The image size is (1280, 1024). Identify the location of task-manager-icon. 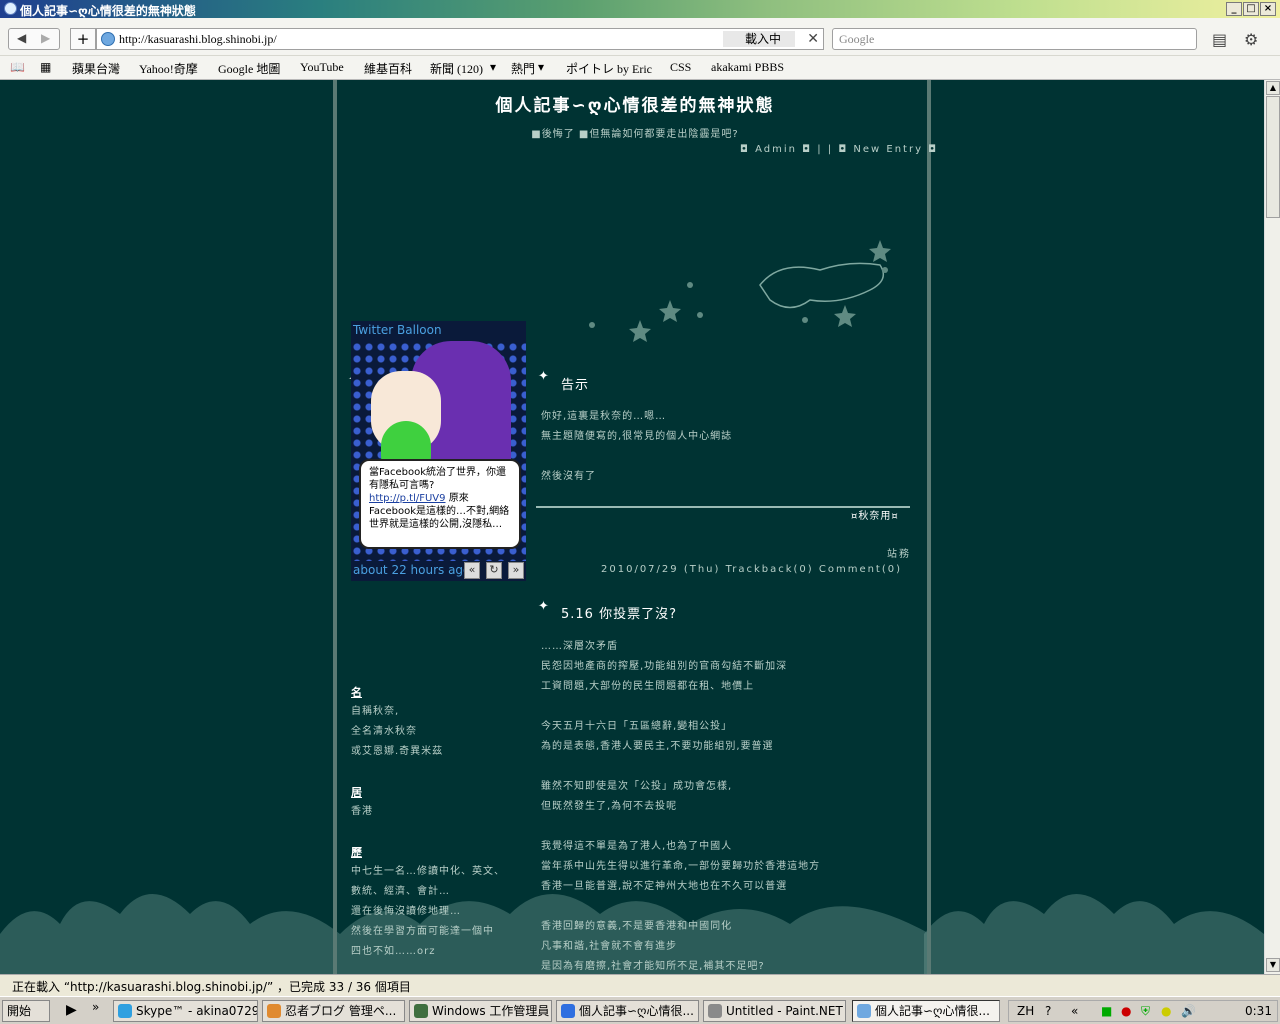
(421, 1011).